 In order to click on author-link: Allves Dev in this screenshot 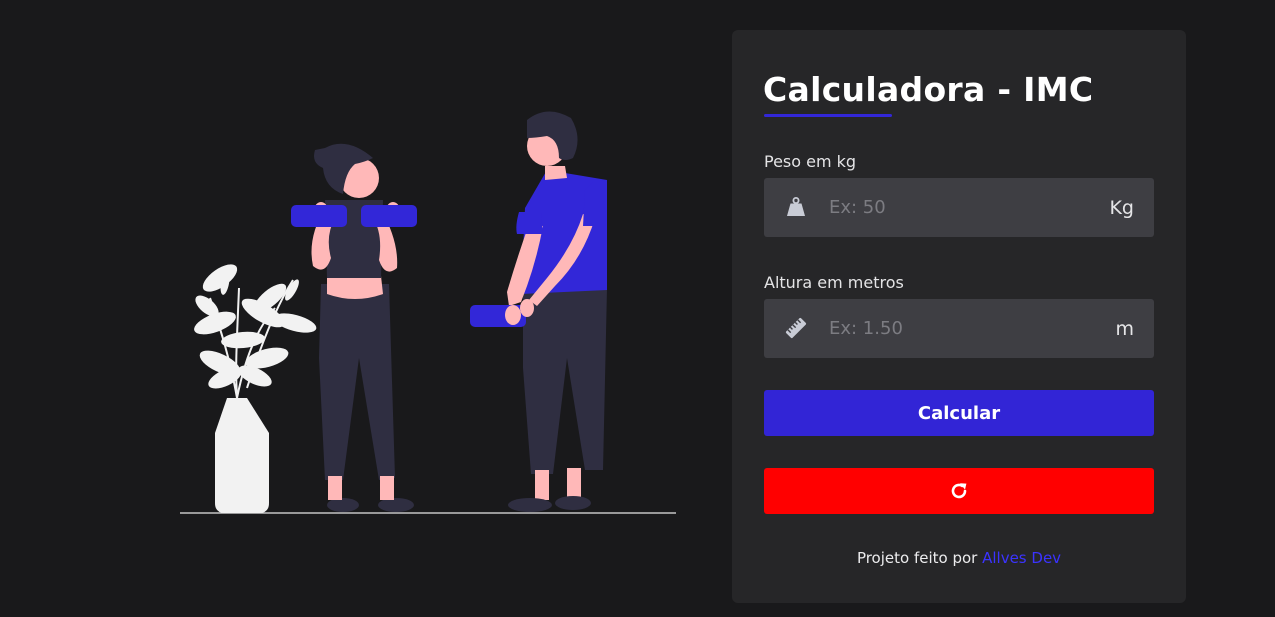, I will do `click(1021, 558)`.